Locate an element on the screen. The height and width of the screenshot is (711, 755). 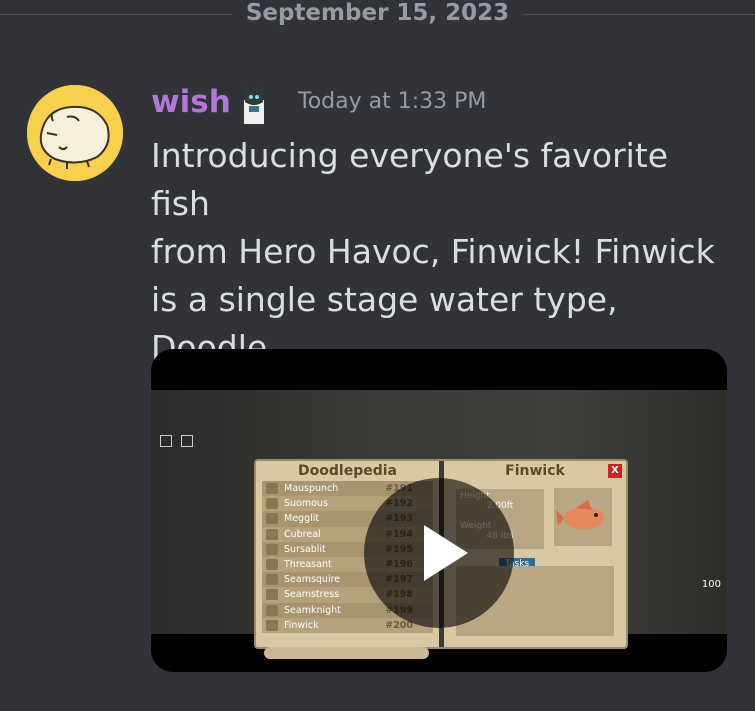
doodle-name: Sursablit is located at coordinates (305, 549).